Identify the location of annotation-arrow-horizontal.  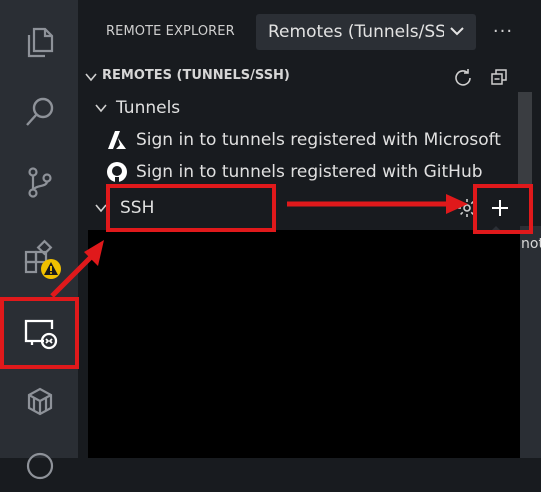
(377, 204).